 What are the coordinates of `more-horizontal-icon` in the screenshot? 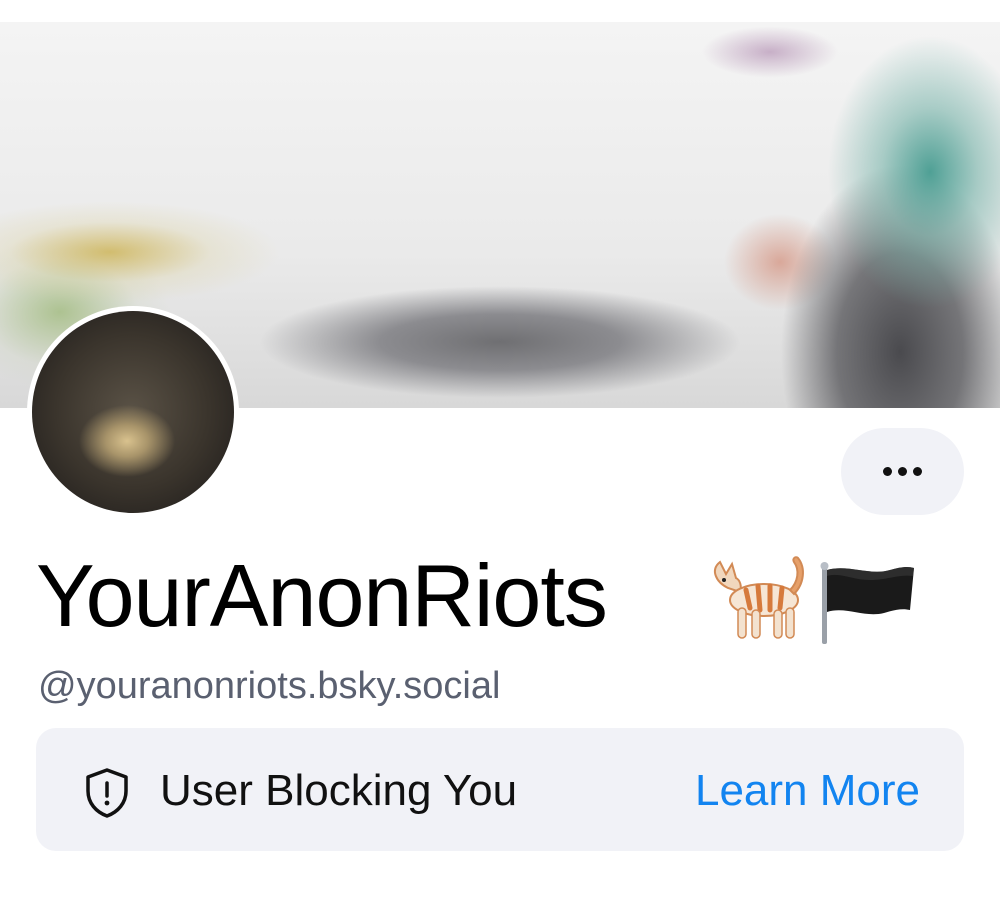 It's located at (902, 471).